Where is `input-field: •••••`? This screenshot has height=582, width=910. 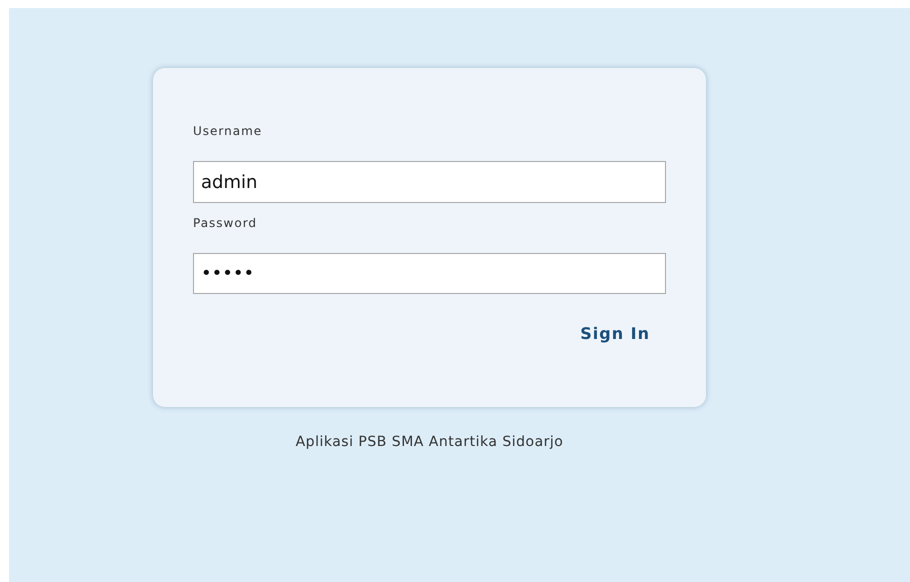
input-field: ••••• is located at coordinates (429, 273).